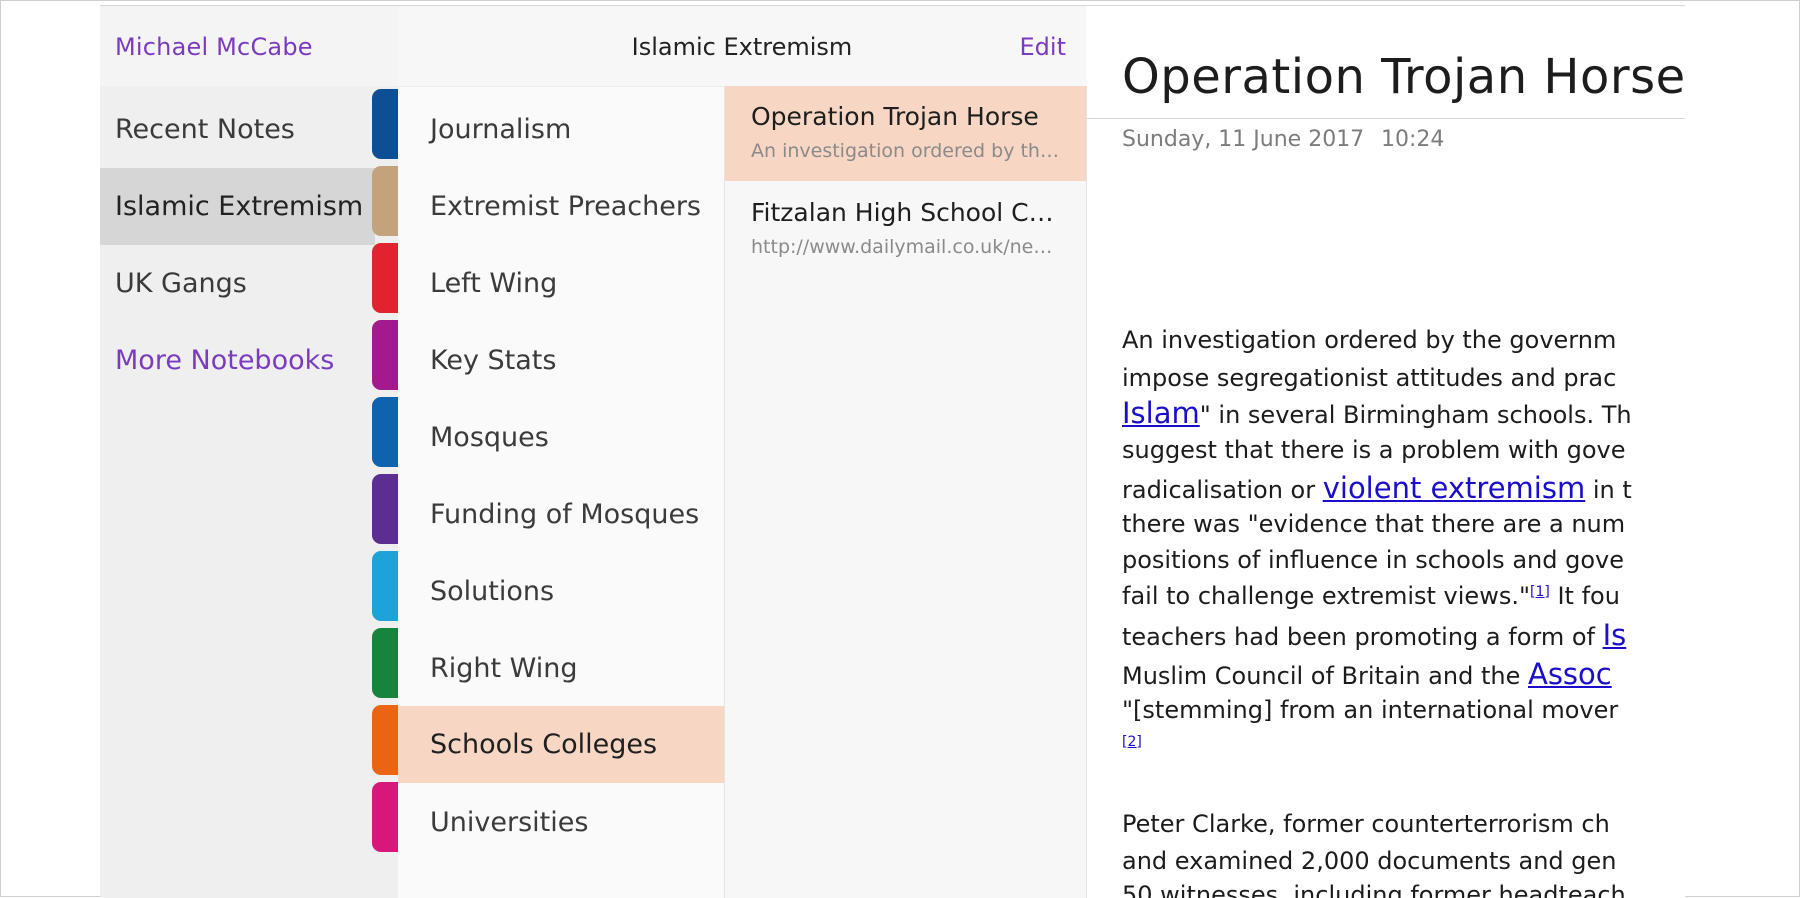 The image size is (1800, 898). What do you see at coordinates (895, 116) in the screenshot?
I see `page-title: Operation Trojan Horse` at bounding box center [895, 116].